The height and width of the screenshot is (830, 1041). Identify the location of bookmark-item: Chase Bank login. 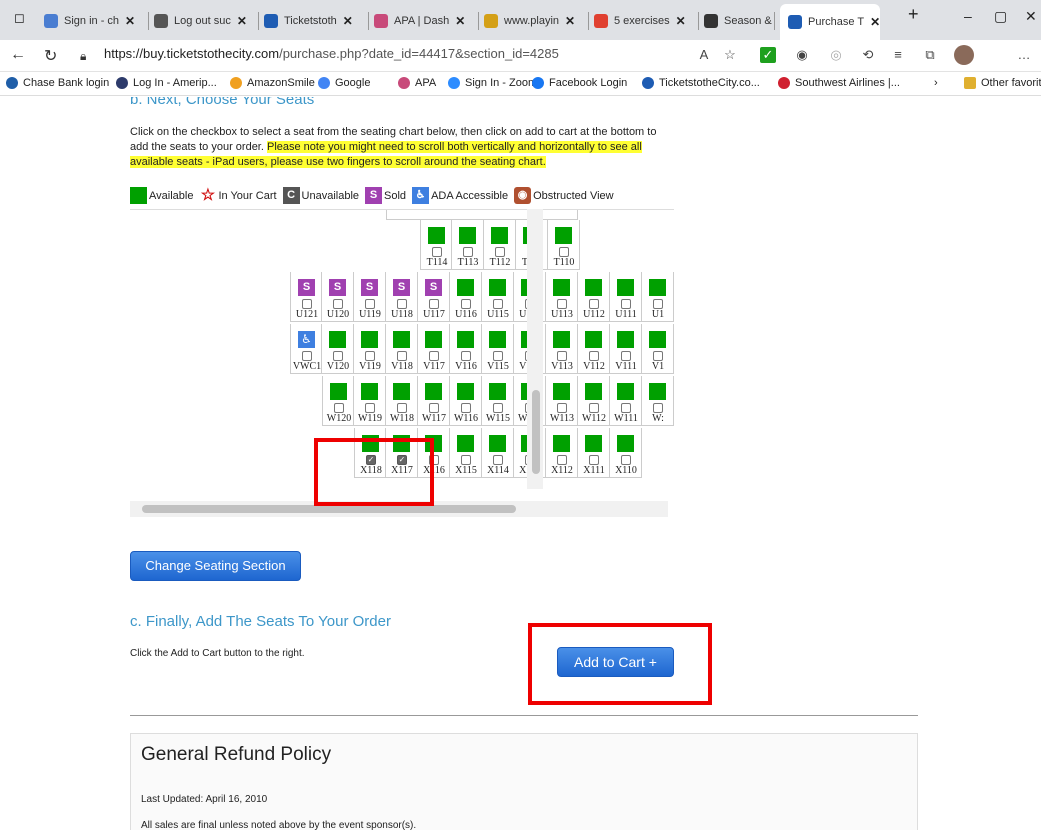
(57, 83).